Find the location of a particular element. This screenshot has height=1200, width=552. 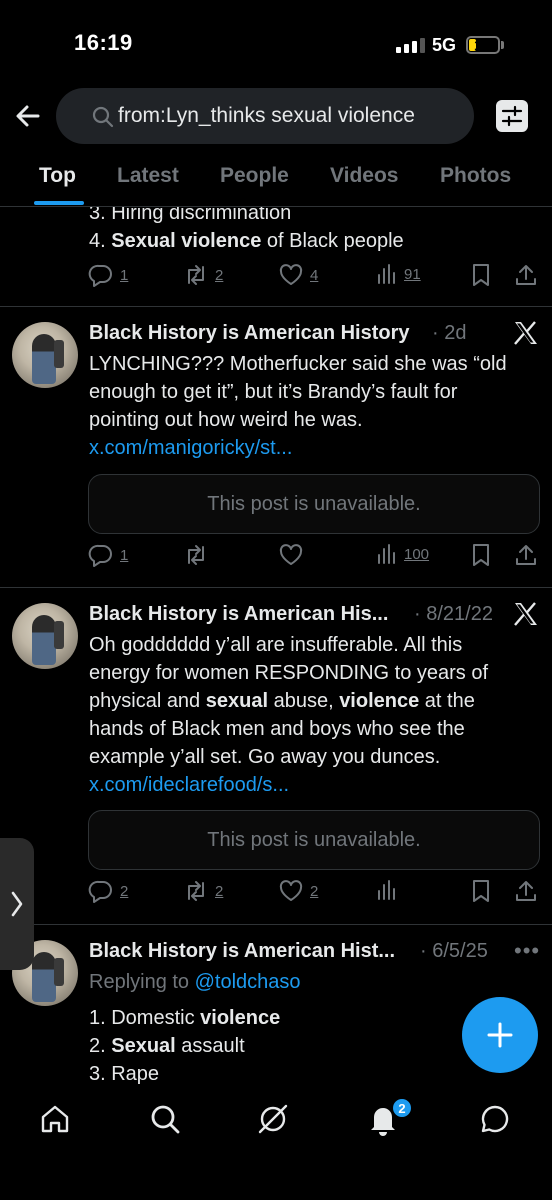

views-button is located at coordinates (387, 890).